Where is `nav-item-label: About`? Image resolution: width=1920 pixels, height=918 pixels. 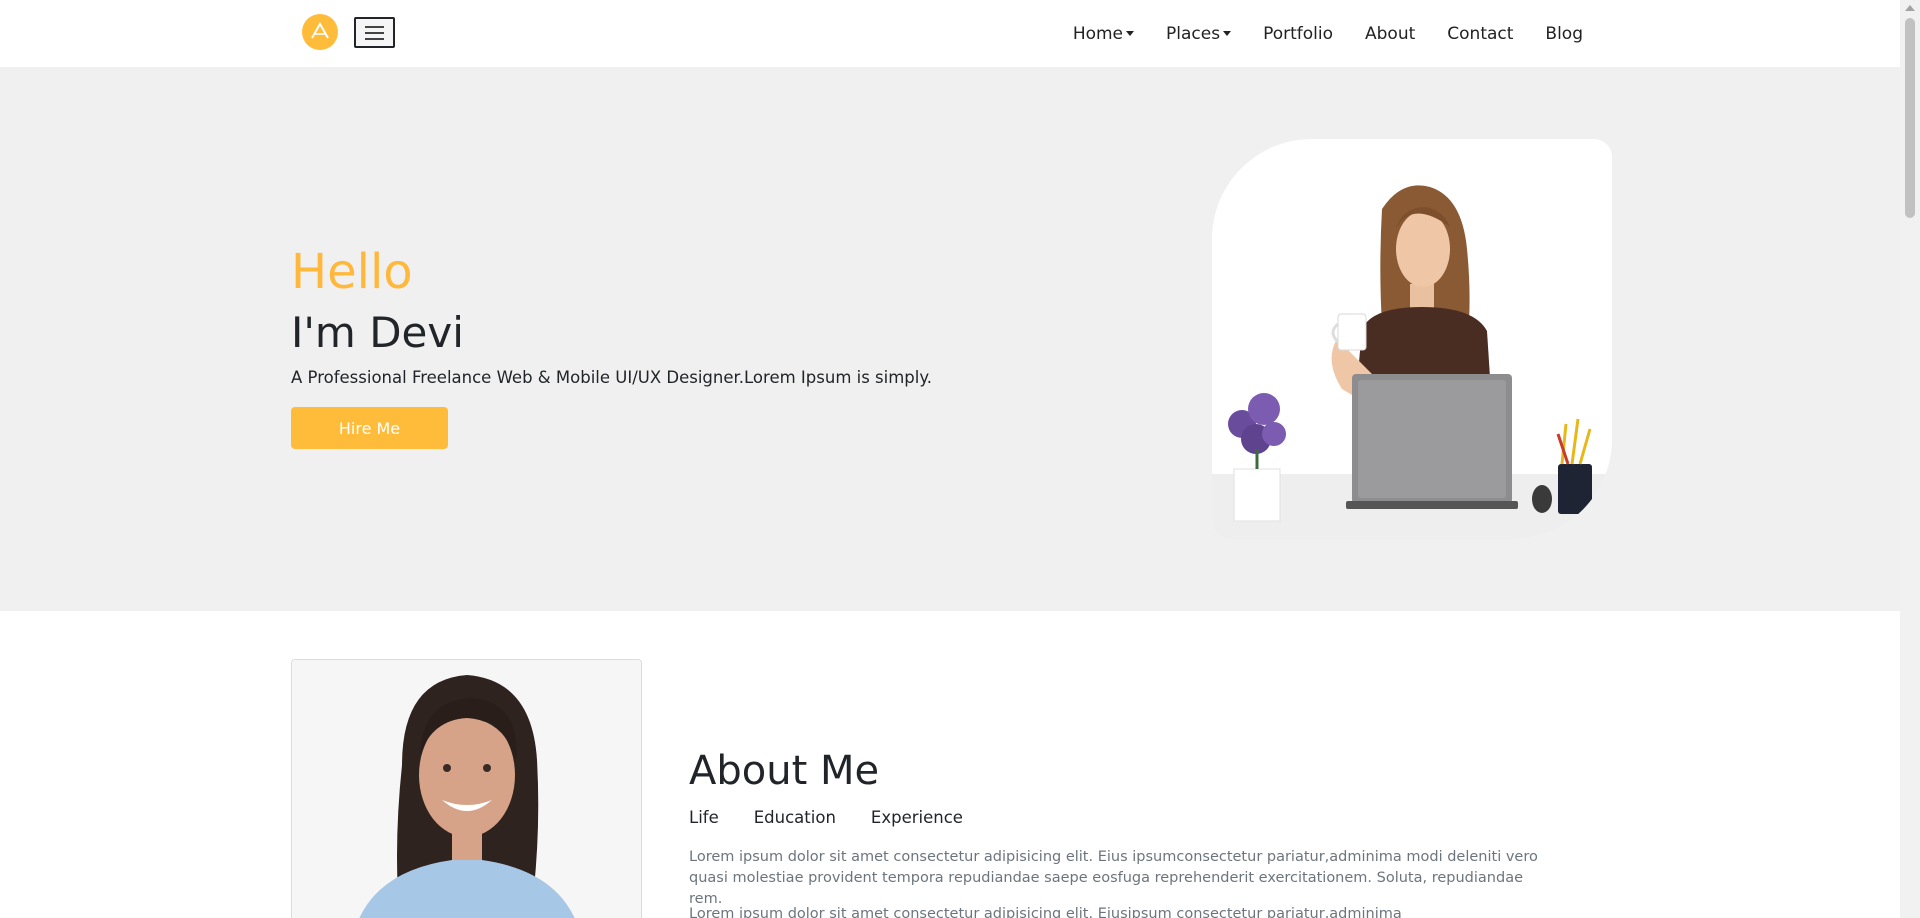 nav-item-label: About is located at coordinates (1390, 33).